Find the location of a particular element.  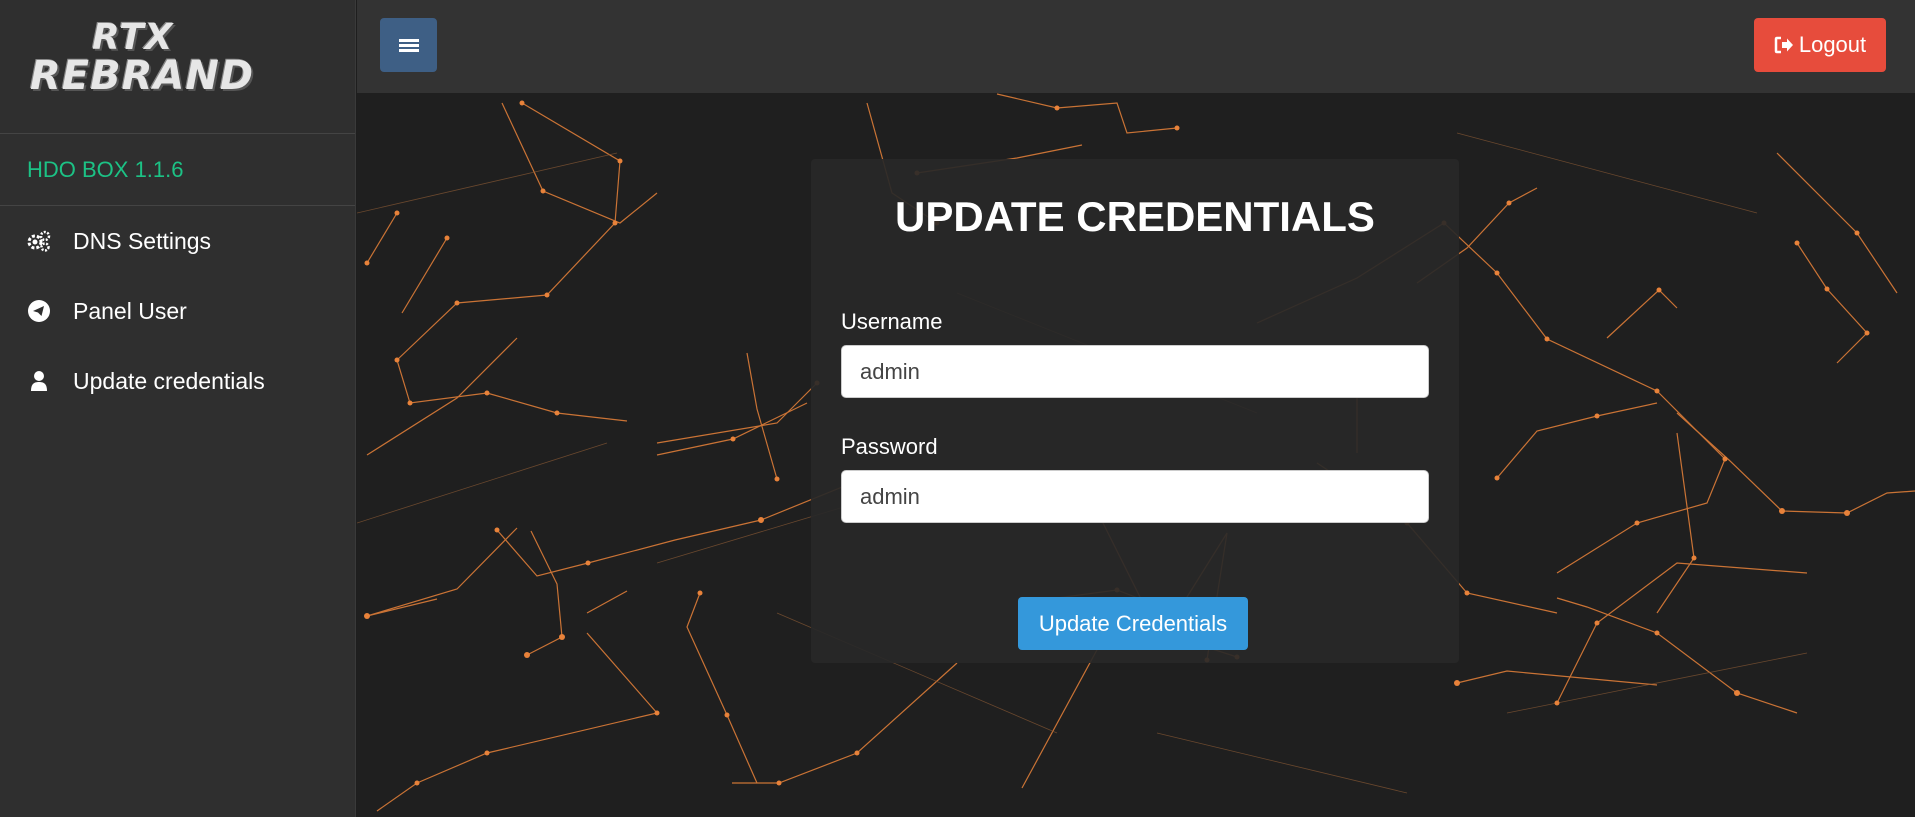

menu-toggle-button is located at coordinates (408, 45).